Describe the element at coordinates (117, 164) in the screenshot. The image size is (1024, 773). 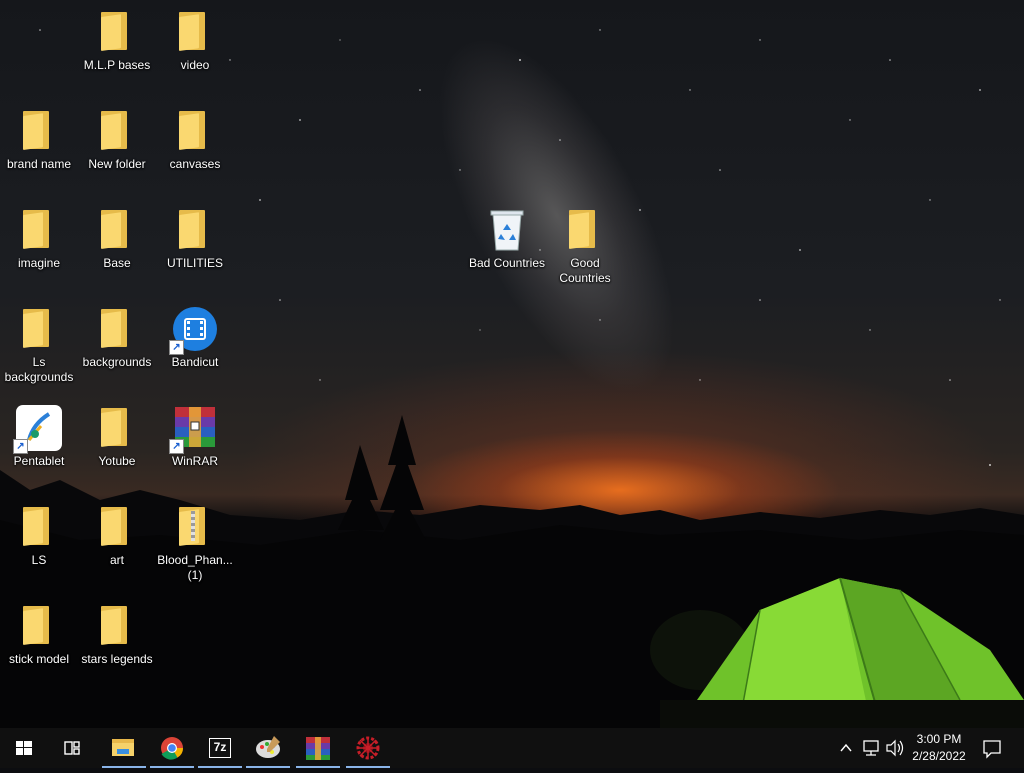
I see `icon-label: New folder` at that location.